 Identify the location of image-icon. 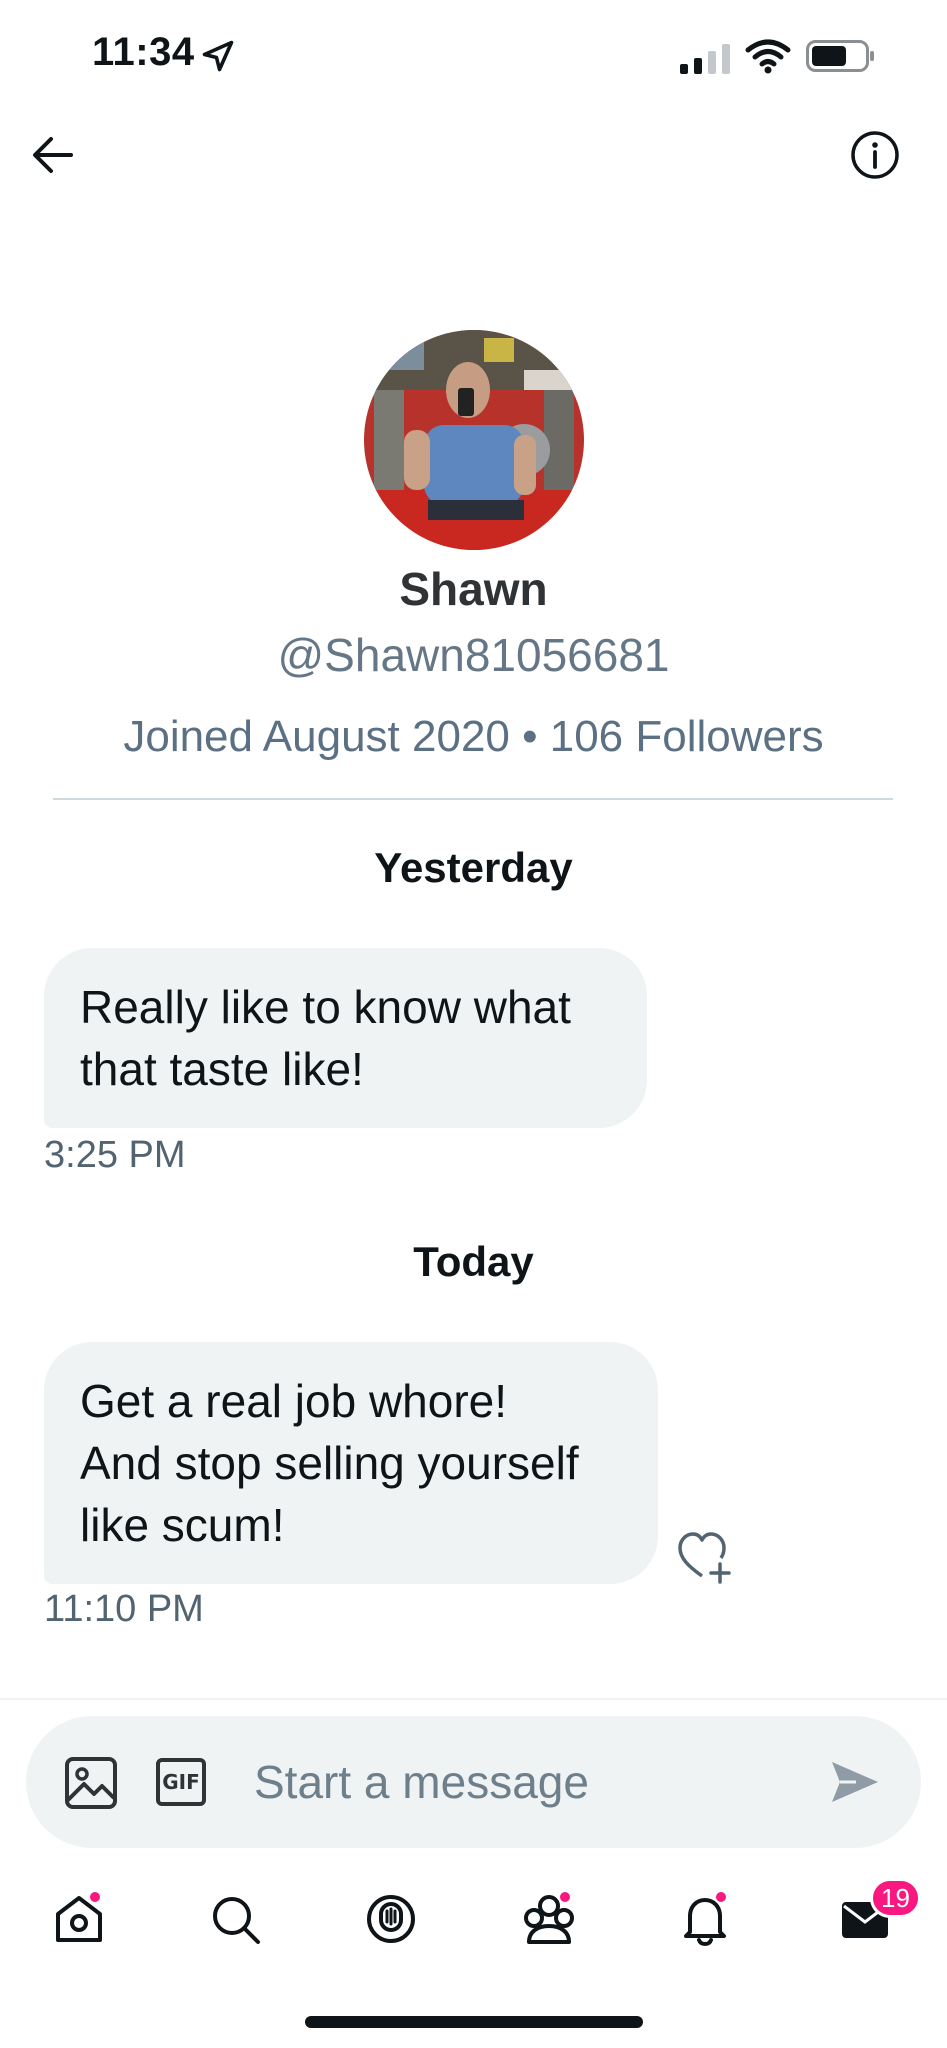
(91, 1783).